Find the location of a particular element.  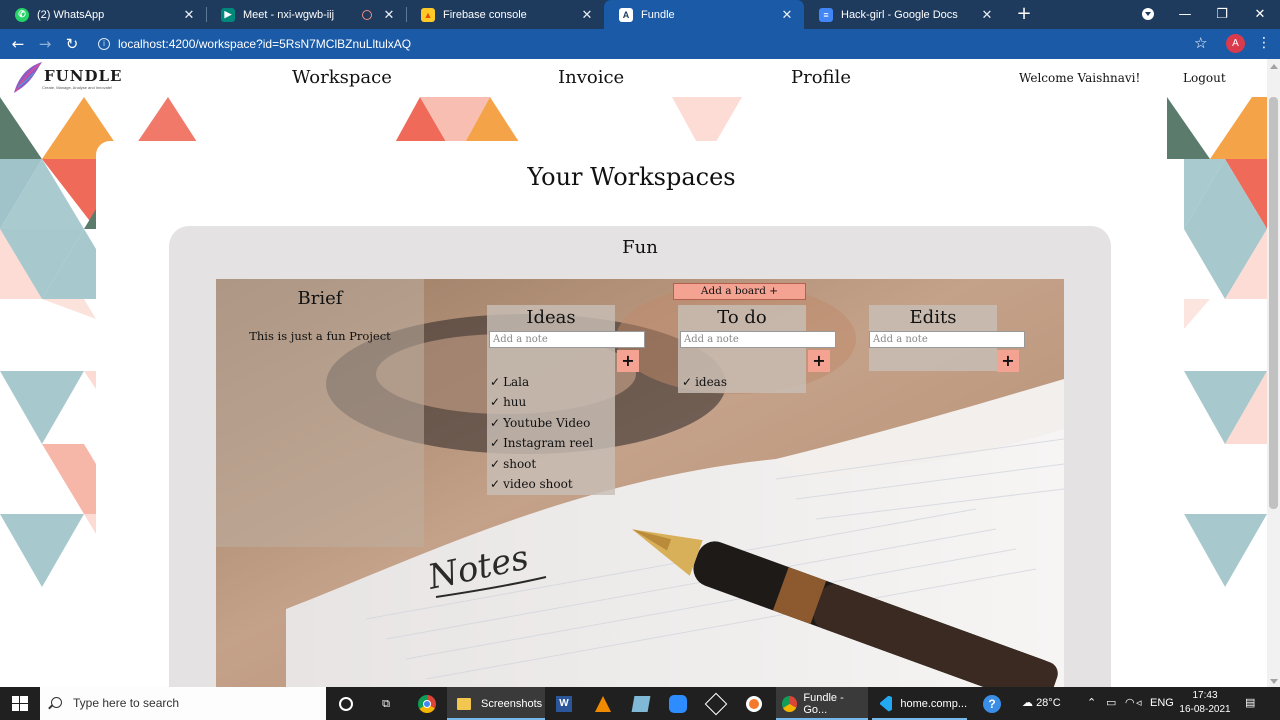

list-item: ✓ video shoot is located at coordinates (531, 484).